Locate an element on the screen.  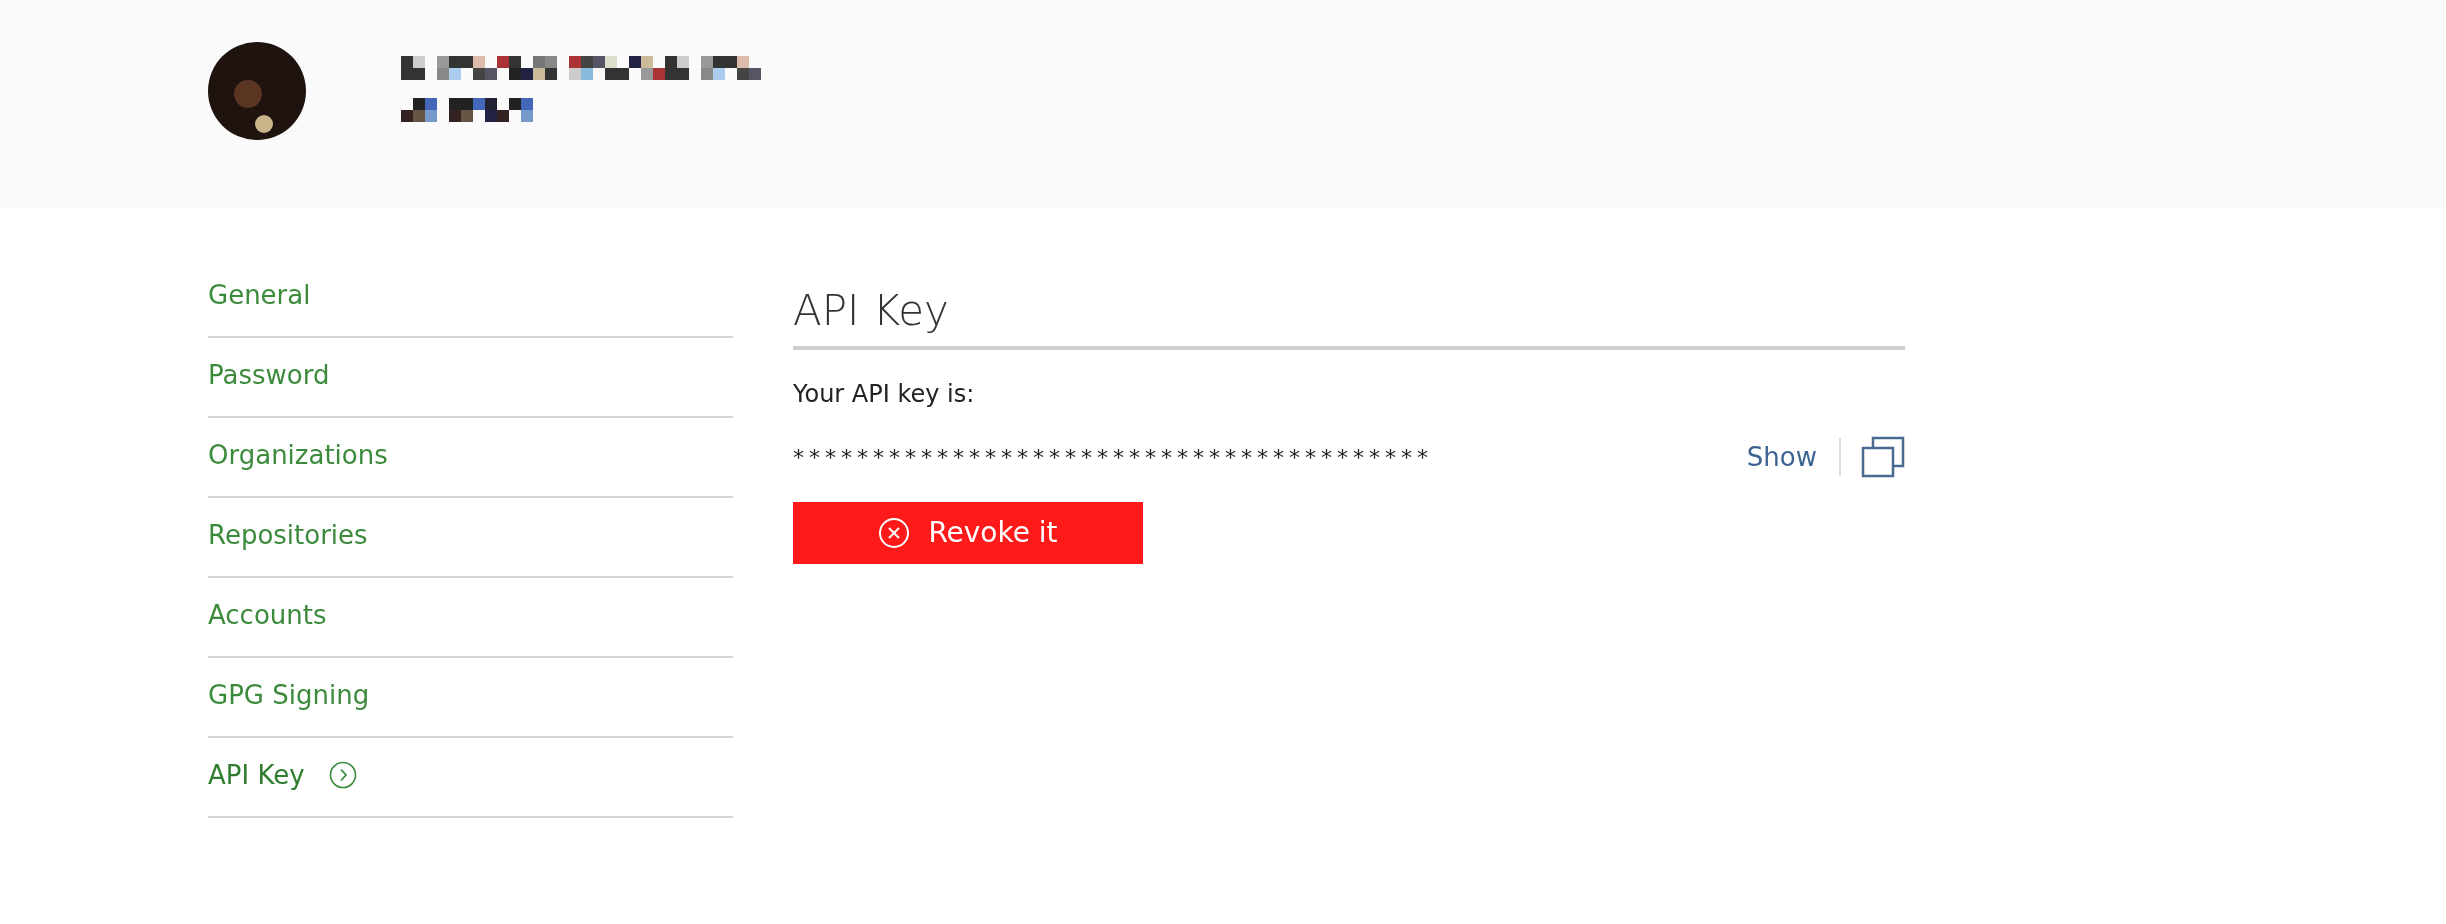
show-link: Show is located at coordinates (1792, 457).